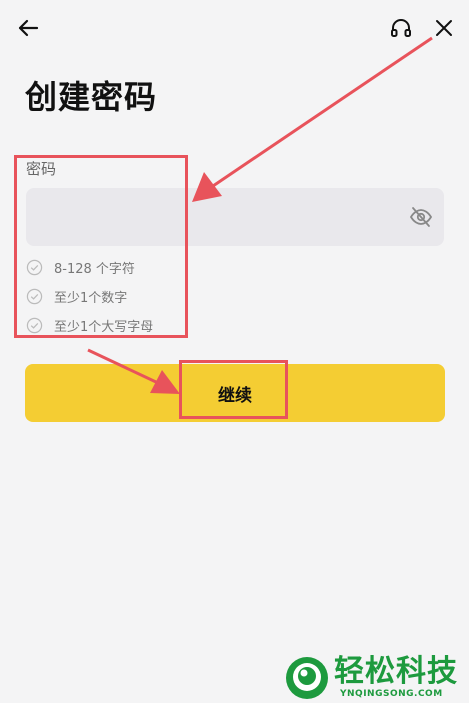  I want to click on back-button, so click(28, 28).